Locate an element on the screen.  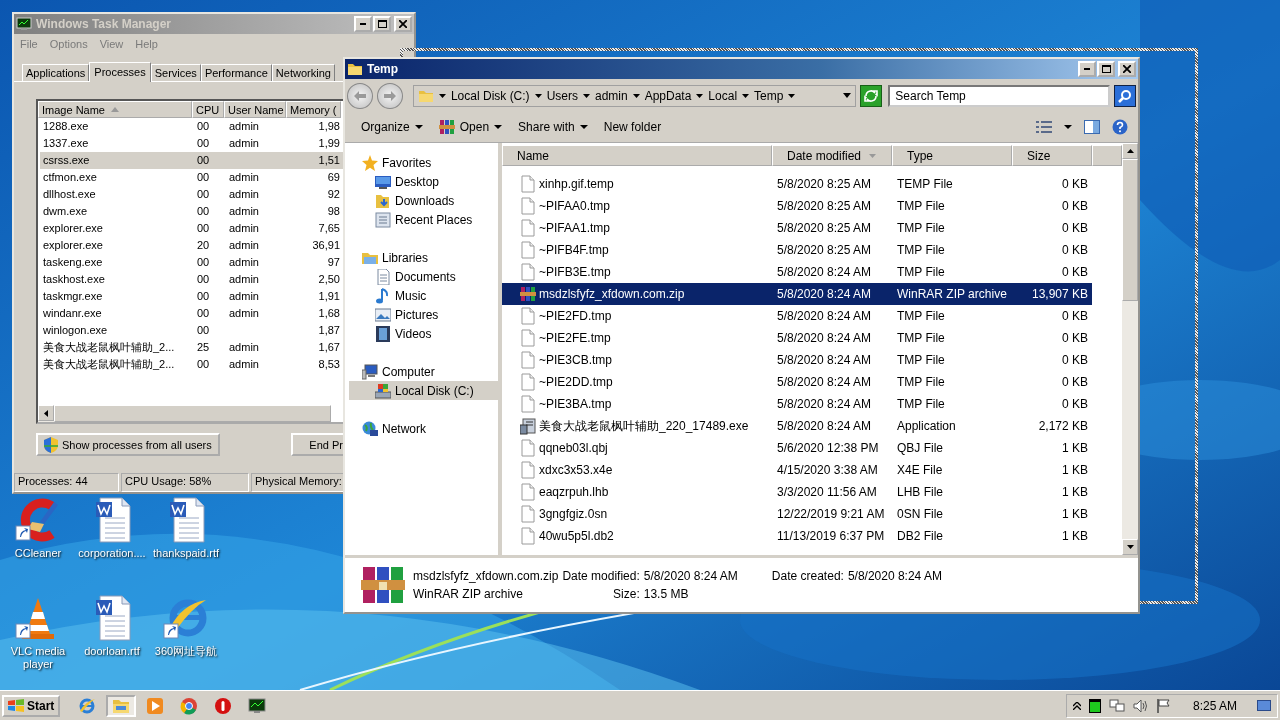
breadcrumb-link: Local Disk (C:) is located at coordinates (490, 95).